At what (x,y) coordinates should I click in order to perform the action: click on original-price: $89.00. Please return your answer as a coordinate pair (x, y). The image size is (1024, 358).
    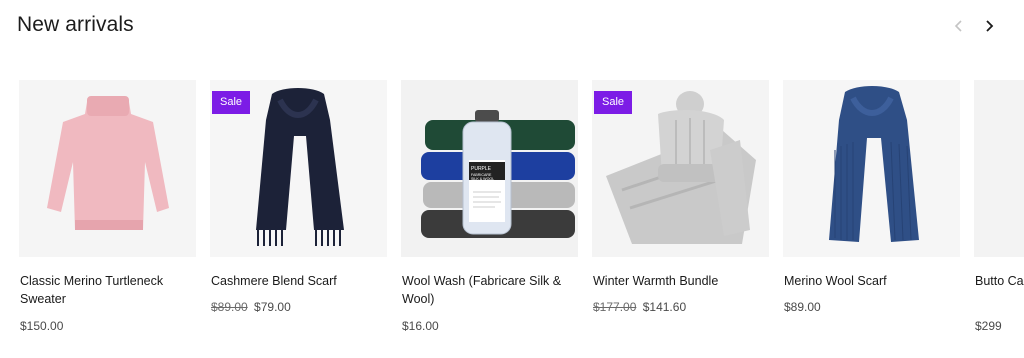
    Looking at the image, I should click on (229, 307).